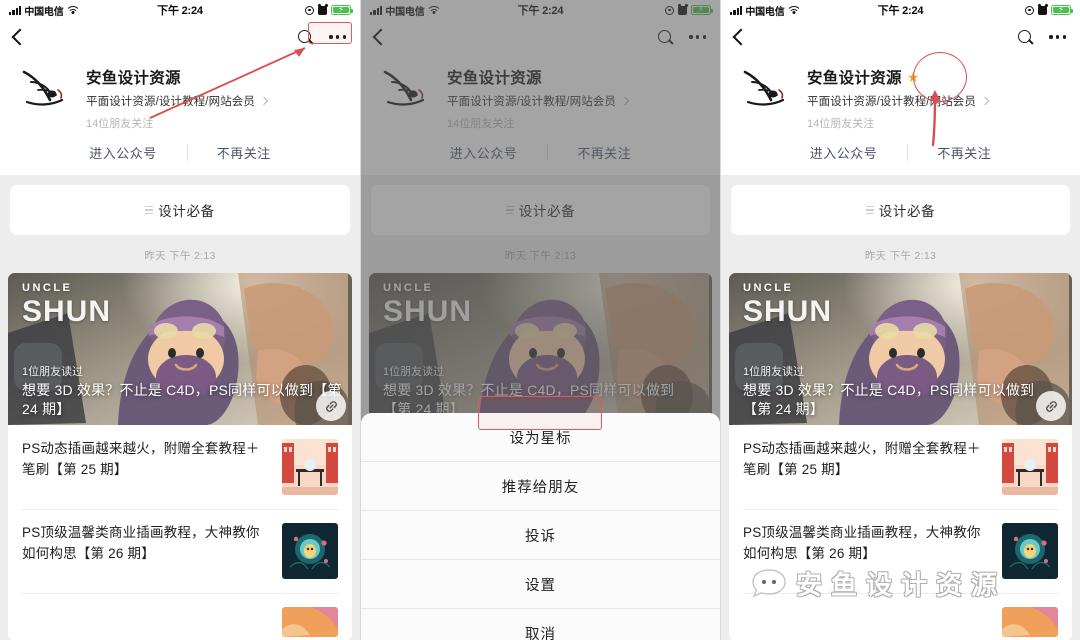 The height and width of the screenshot is (640, 1080). I want to click on profile-info: 安鱼设计资源 平面设计资源/设计教程/网站会员 14位朋友关注, so click(213, 95).